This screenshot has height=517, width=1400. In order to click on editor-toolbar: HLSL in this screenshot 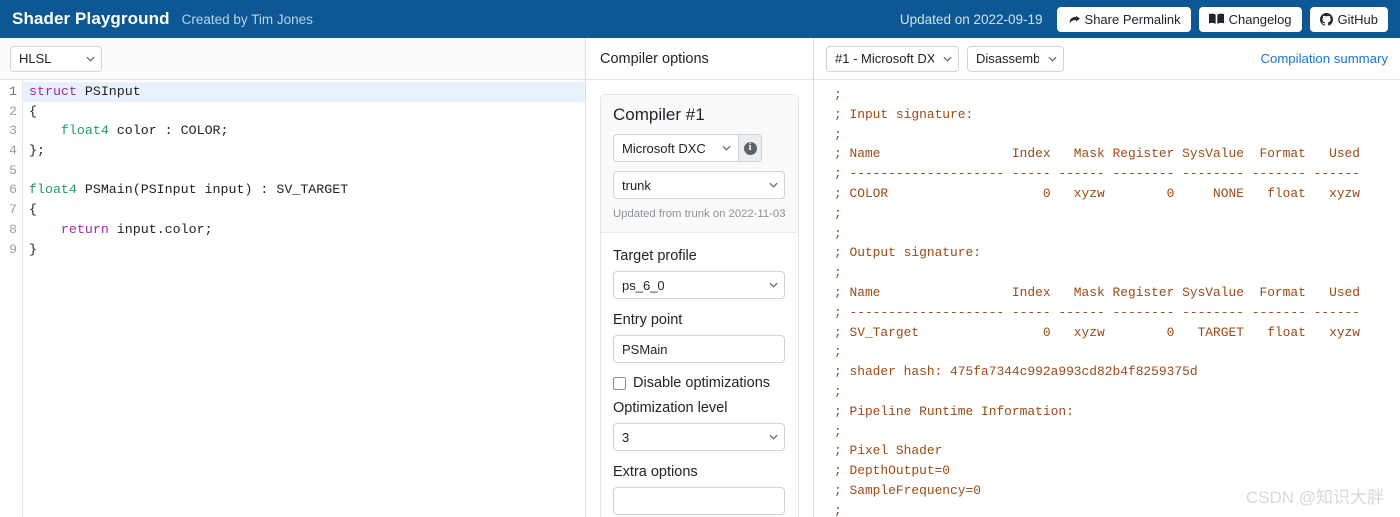, I will do `click(292, 59)`.